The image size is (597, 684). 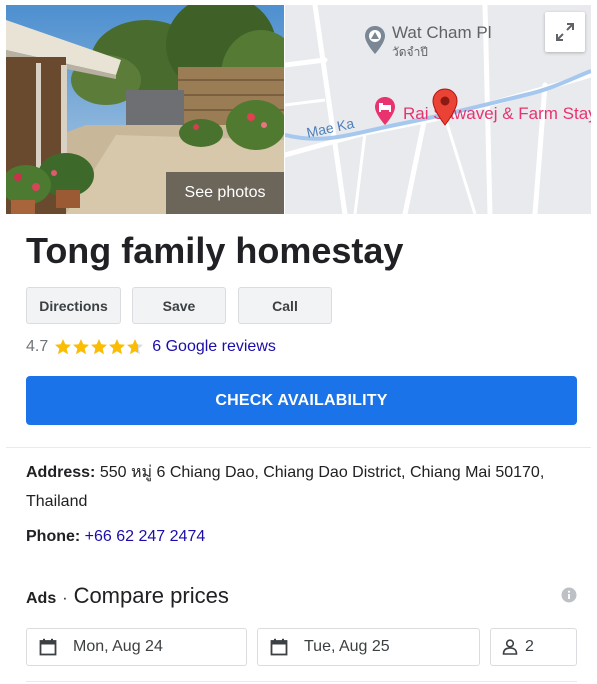 I want to click on check-in-date-field: Mon, Aug 24, so click(x=136, y=647).